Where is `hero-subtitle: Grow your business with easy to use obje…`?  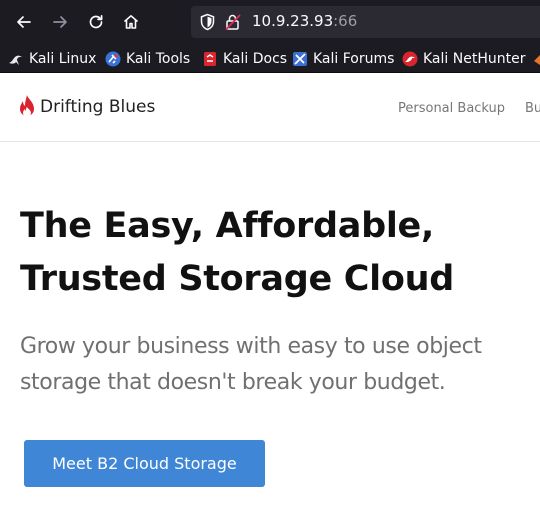 hero-subtitle: Grow your business with easy to use obje… is located at coordinates (270, 365).